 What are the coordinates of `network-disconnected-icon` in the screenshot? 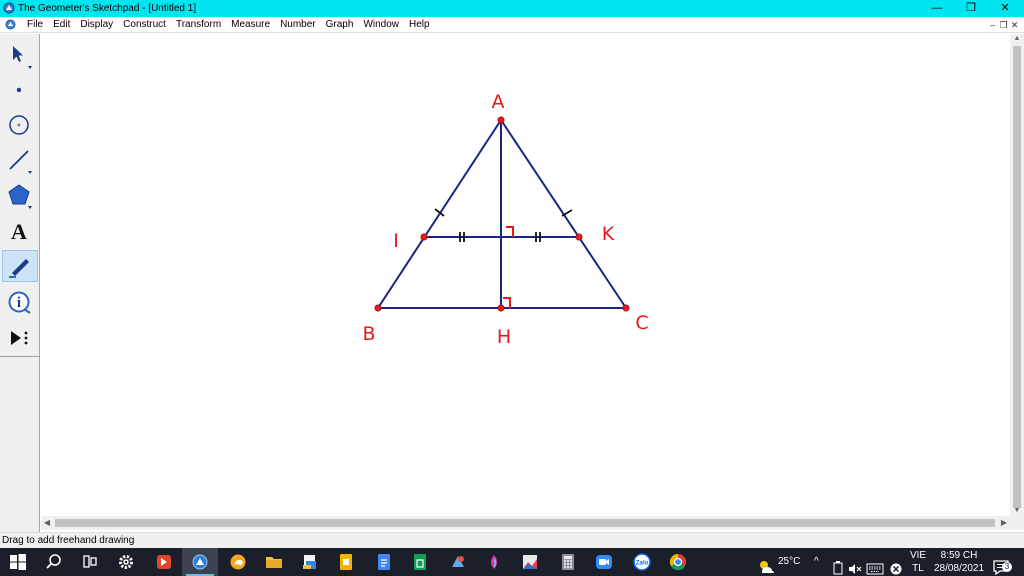 It's located at (896, 565).